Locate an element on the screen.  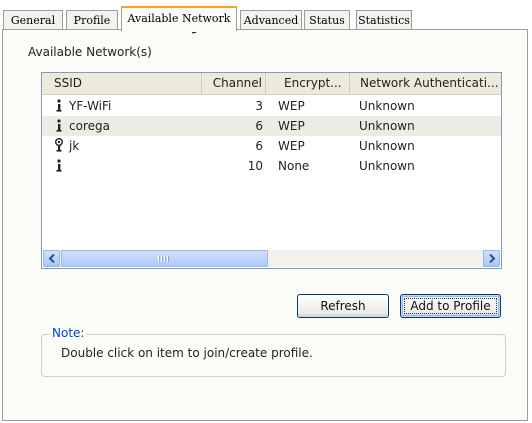
tab-general: General is located at coordinates (33, 20).